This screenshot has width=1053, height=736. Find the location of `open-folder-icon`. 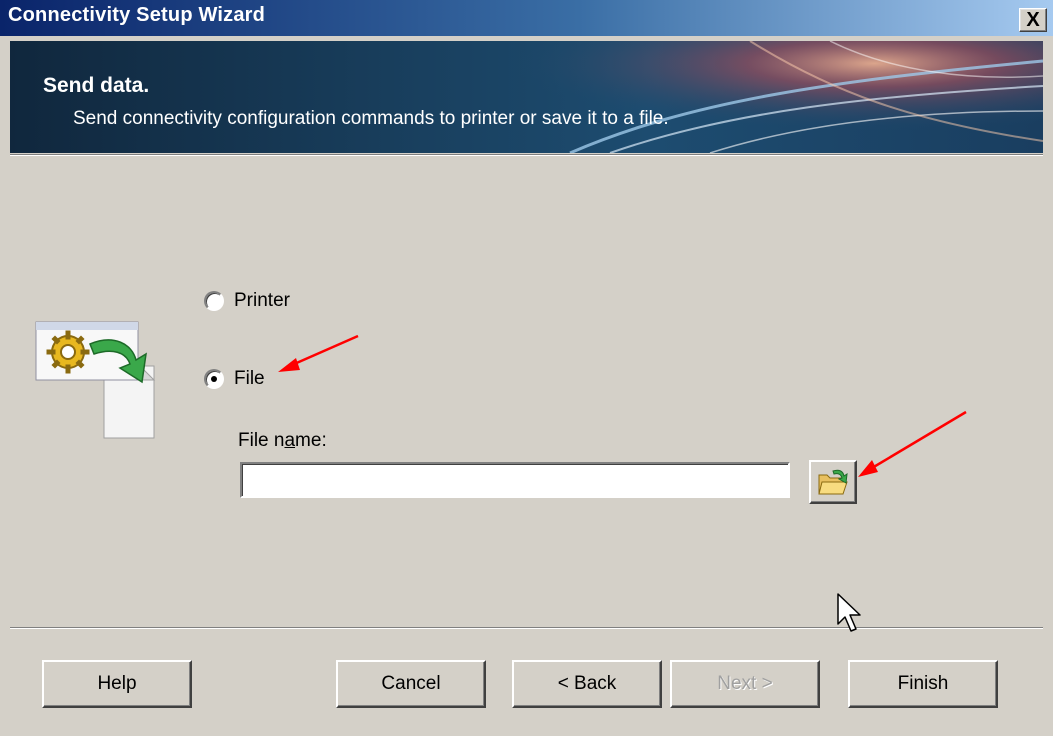

open-folder-icon is located at coordinates (833, 482).